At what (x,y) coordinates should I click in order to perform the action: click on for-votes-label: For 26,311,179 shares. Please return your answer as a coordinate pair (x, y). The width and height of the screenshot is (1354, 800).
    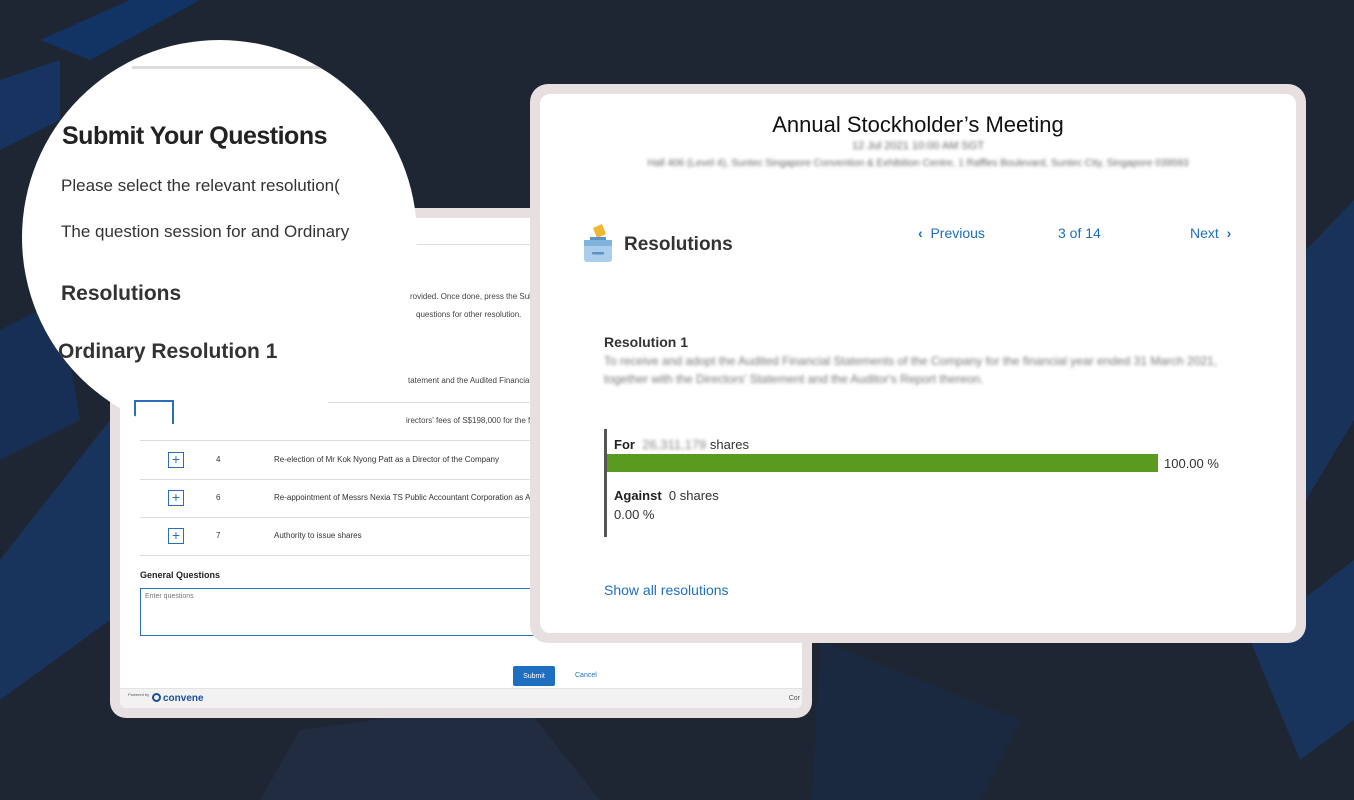
    Looking at the image, I should click on (681, 444).